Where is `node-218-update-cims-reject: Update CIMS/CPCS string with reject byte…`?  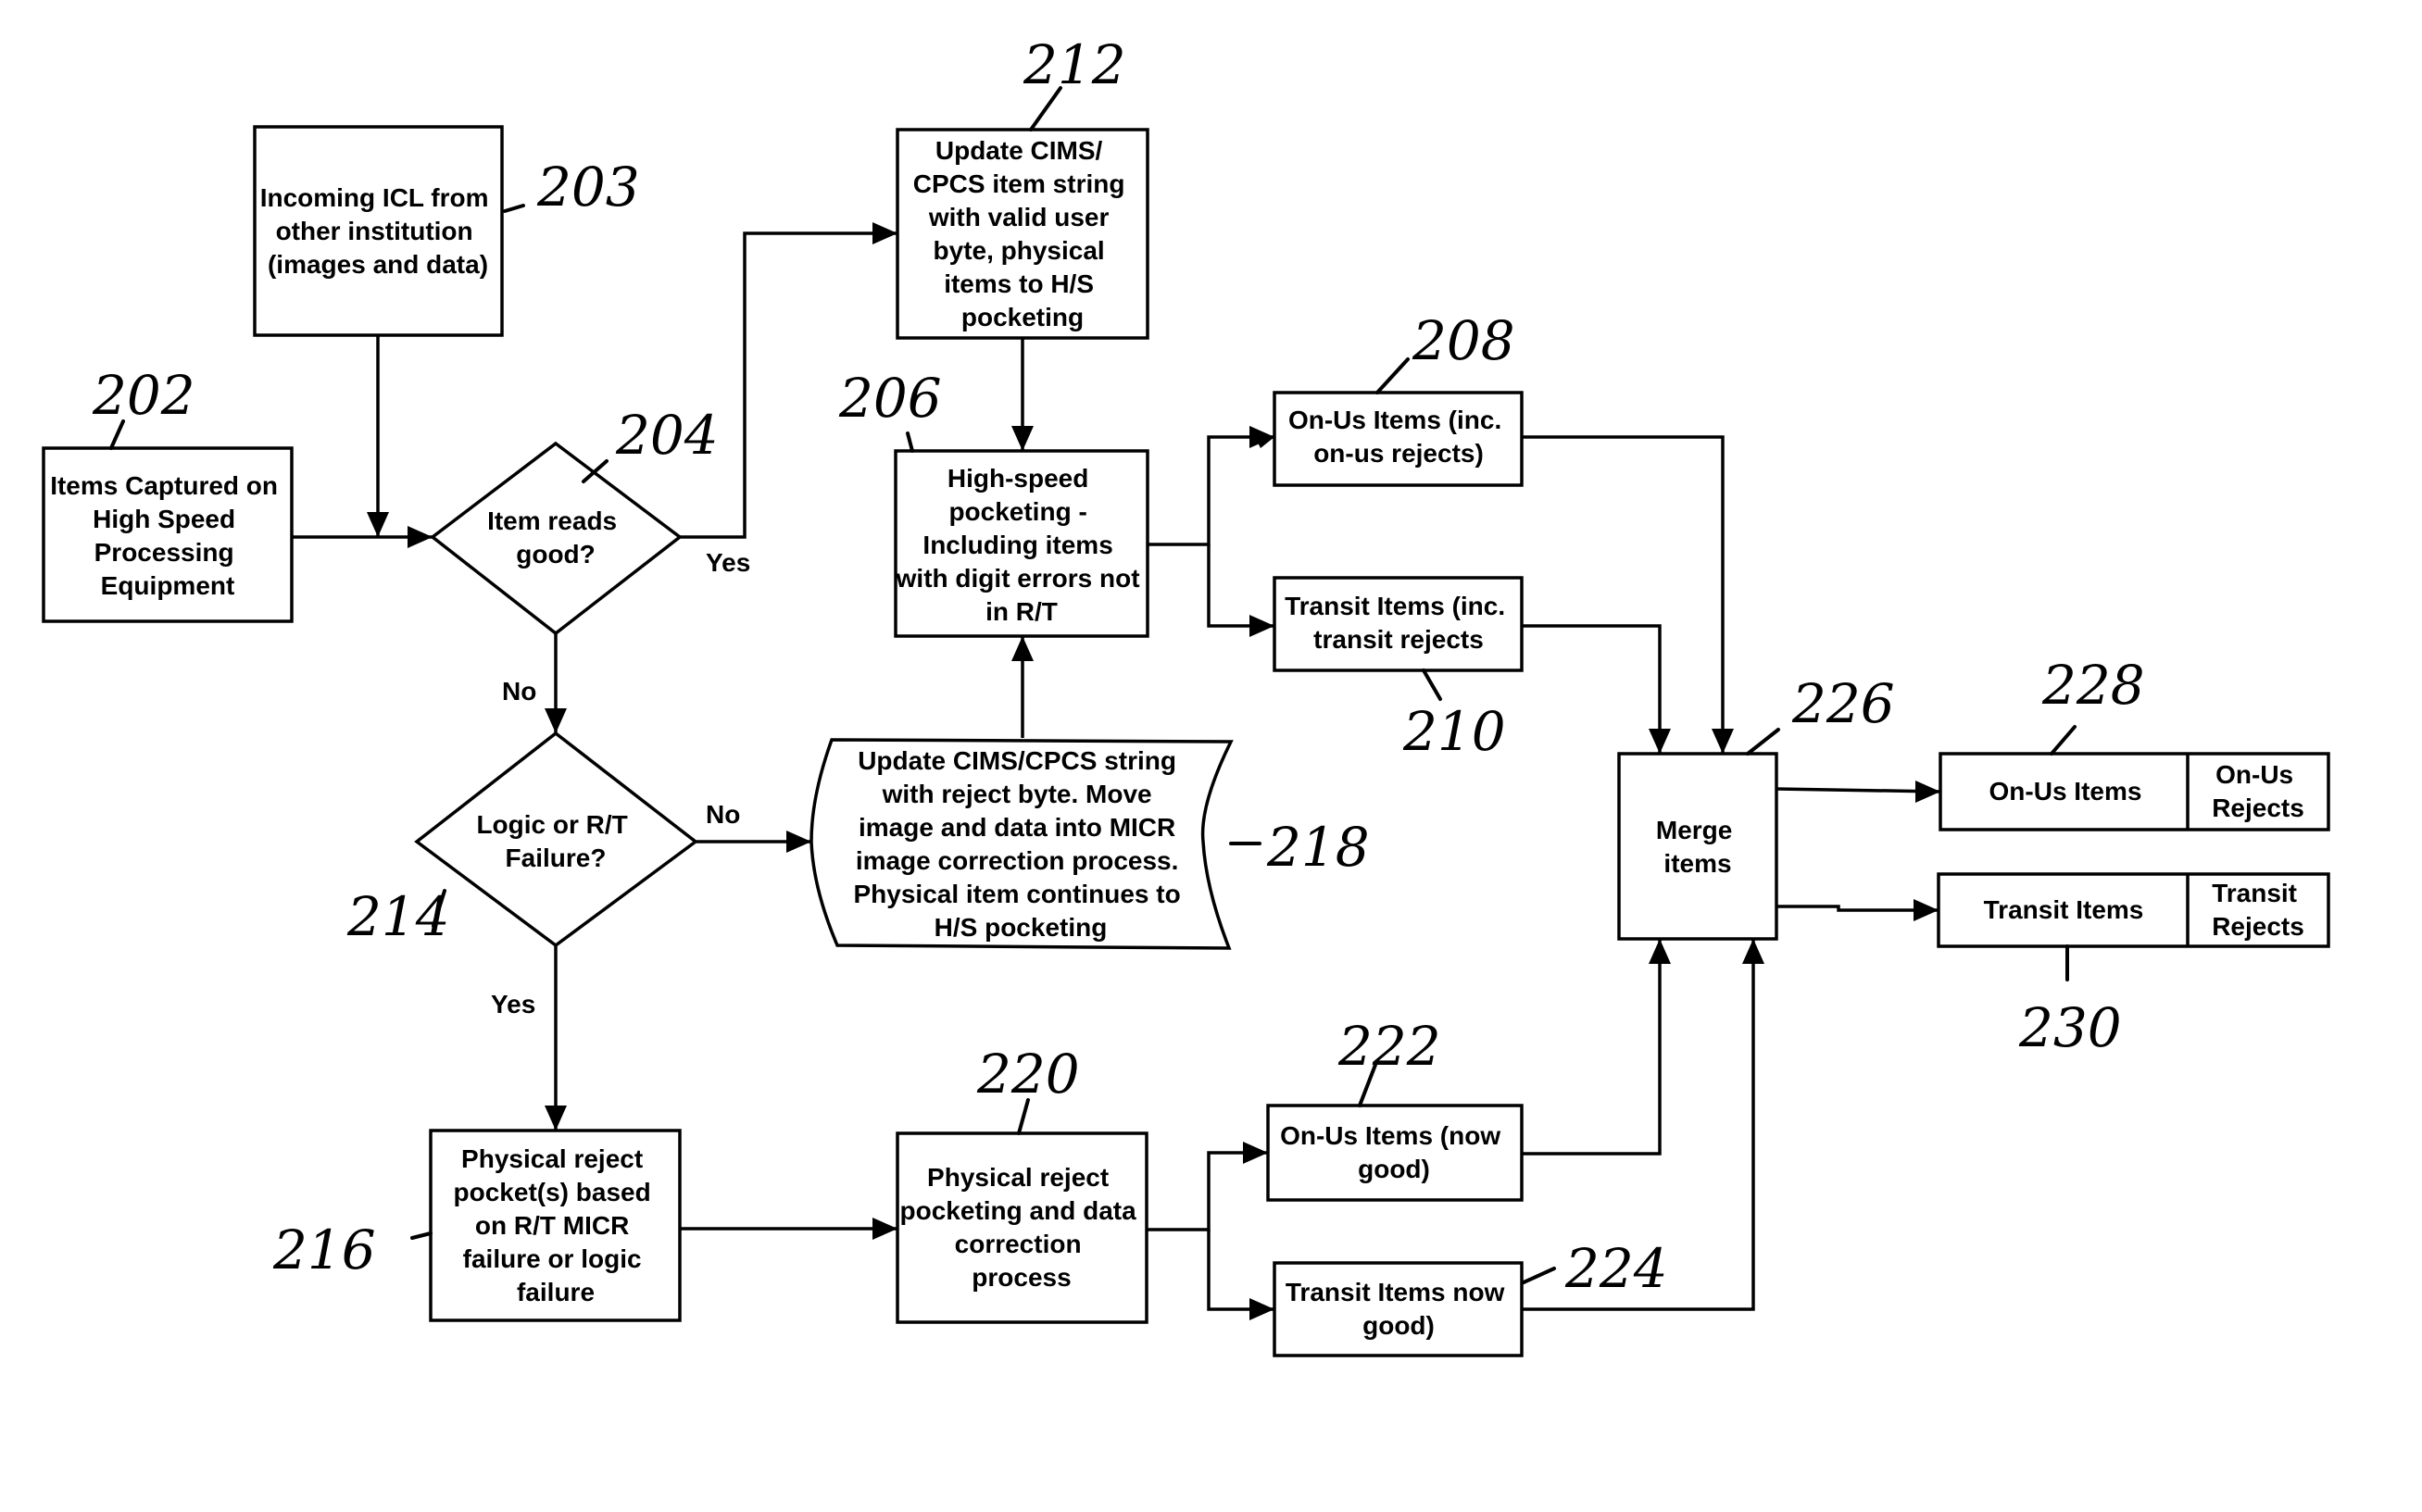
node-218-update-cims-reject: Update CIMS/CPCS string with reject byte… is located at coordinates (1022, 844).